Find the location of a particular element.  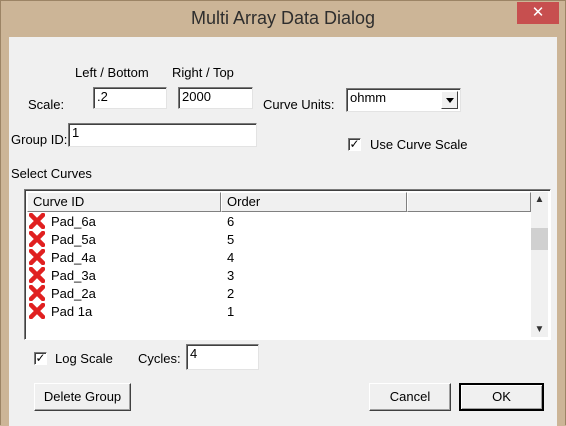

curve-id-cell: Pad_2a is located at coordinates (73, 293).